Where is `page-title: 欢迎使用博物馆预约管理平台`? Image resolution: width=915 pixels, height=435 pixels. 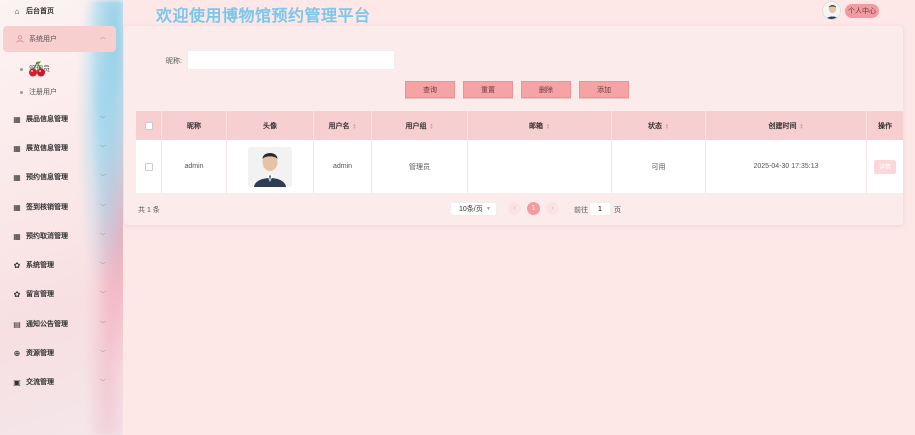 page-title: 欢迎使用博物馆预约管理平台 is located at coordinates (263, 16).